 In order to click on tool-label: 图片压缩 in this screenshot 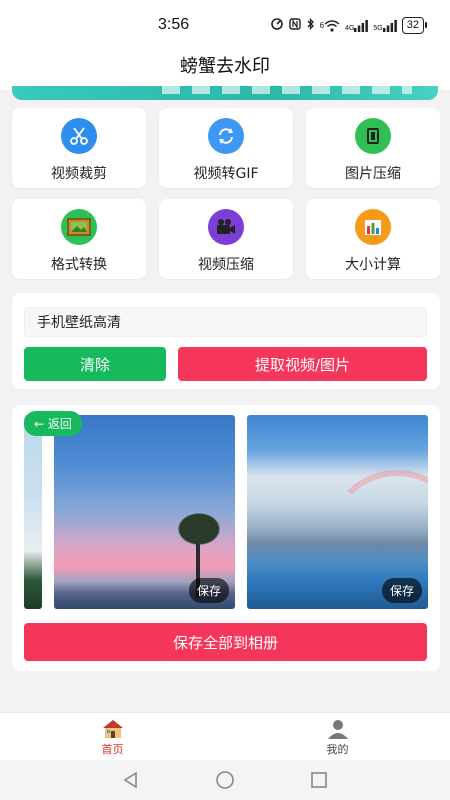, I will do `click(373, 174)`.